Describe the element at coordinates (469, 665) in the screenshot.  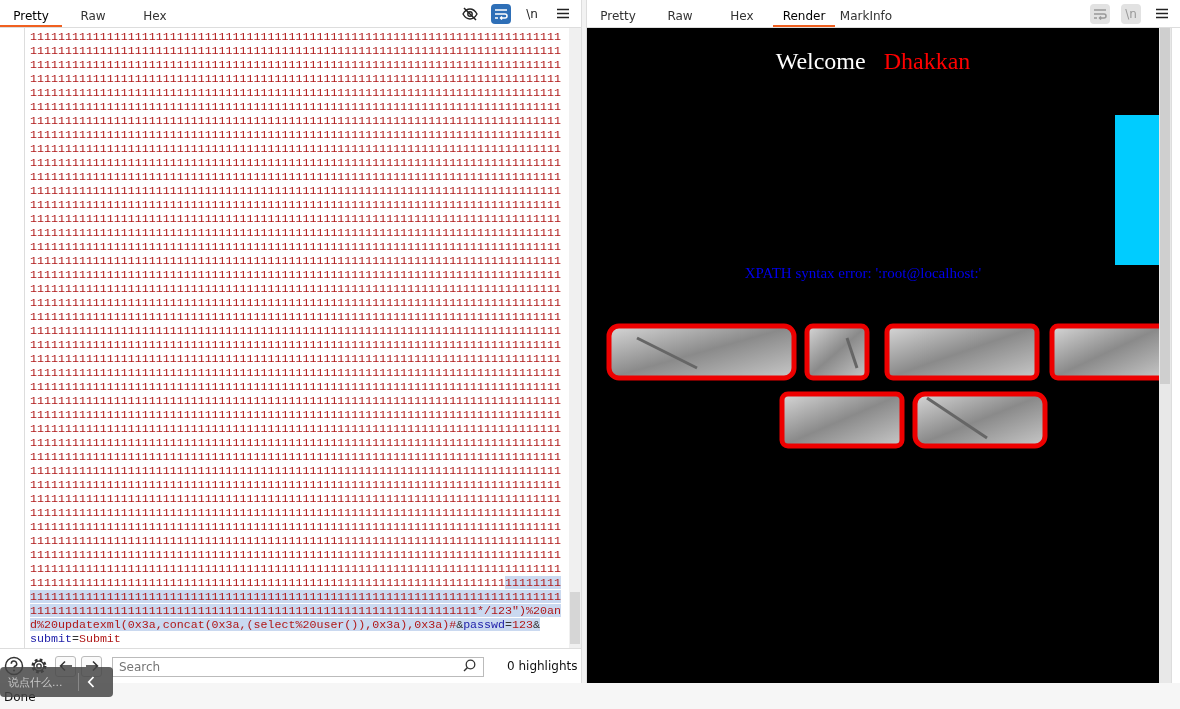
I see `search-icon` at that location.